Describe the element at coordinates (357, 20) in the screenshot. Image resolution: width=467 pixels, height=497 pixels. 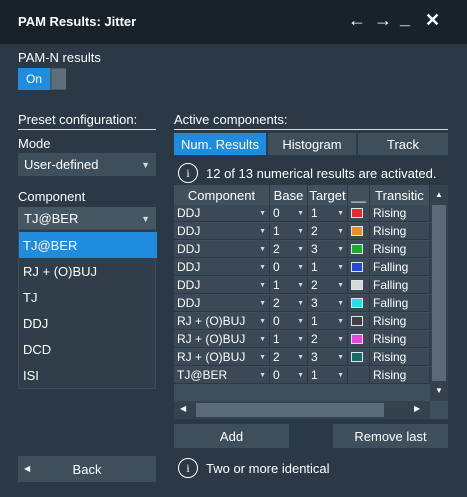
I see `arrow-left-icon: ←` at that location.